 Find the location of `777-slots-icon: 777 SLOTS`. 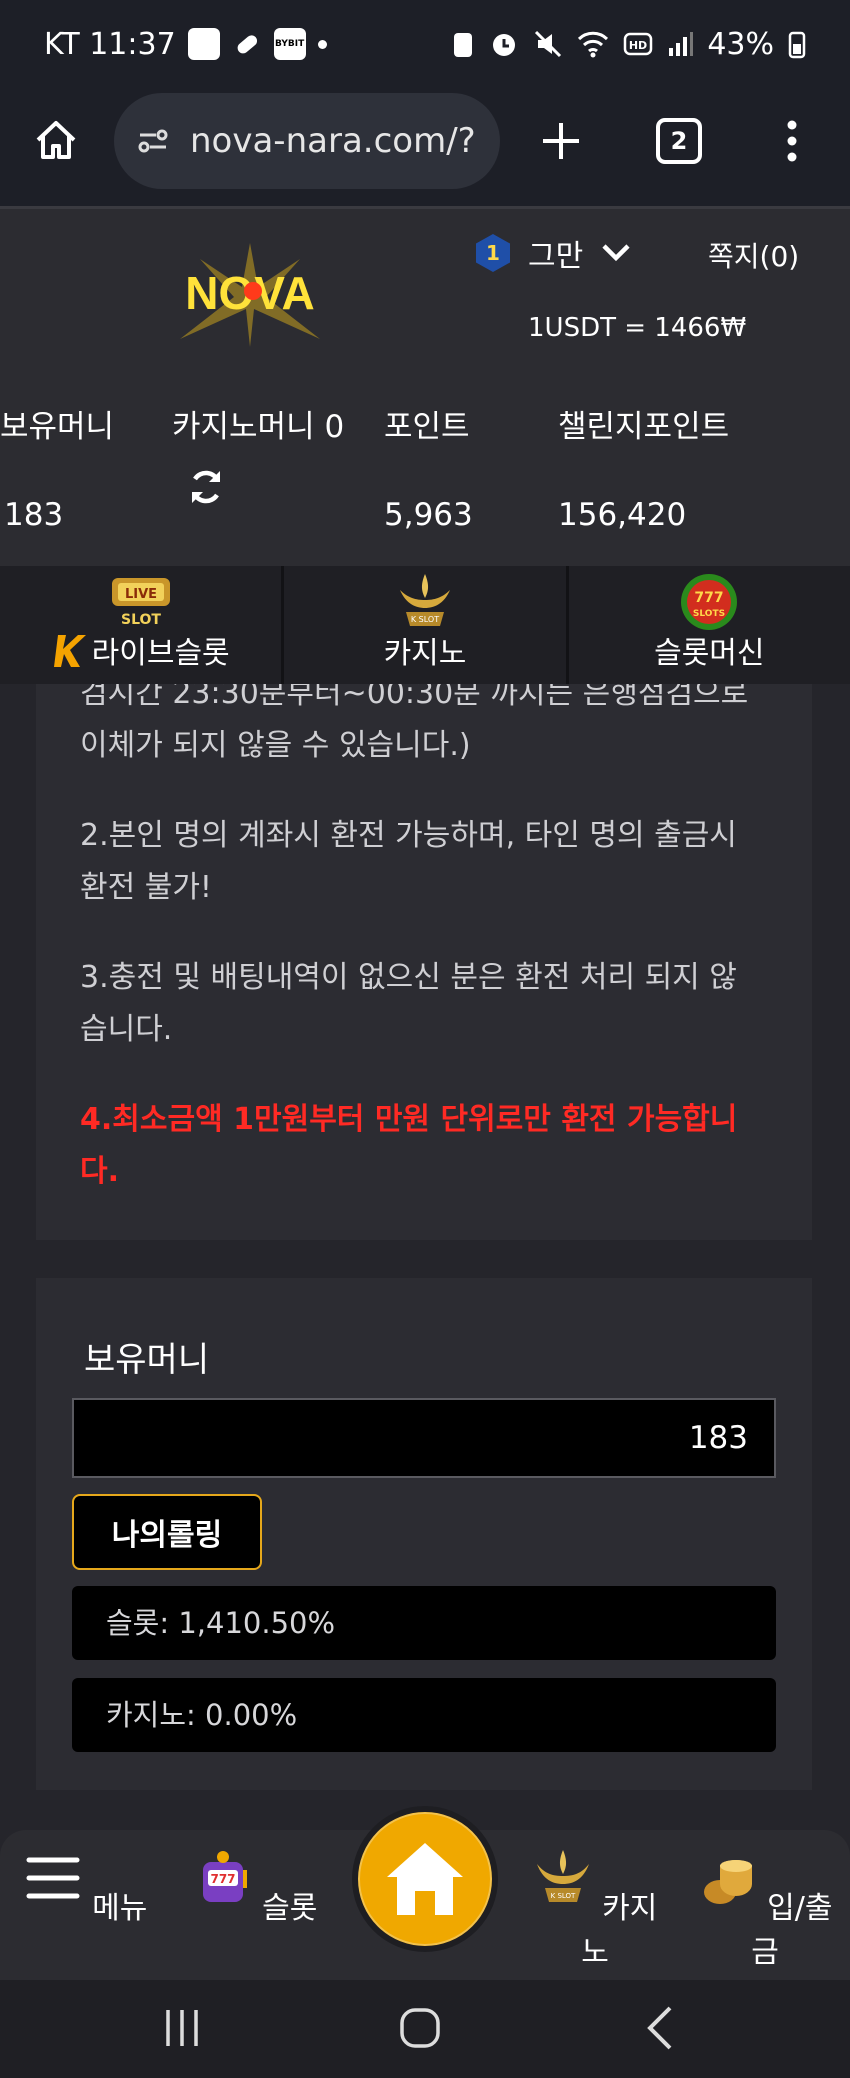

777-slots-icon: 777 SLOTS is located at coordinates (709, 602).